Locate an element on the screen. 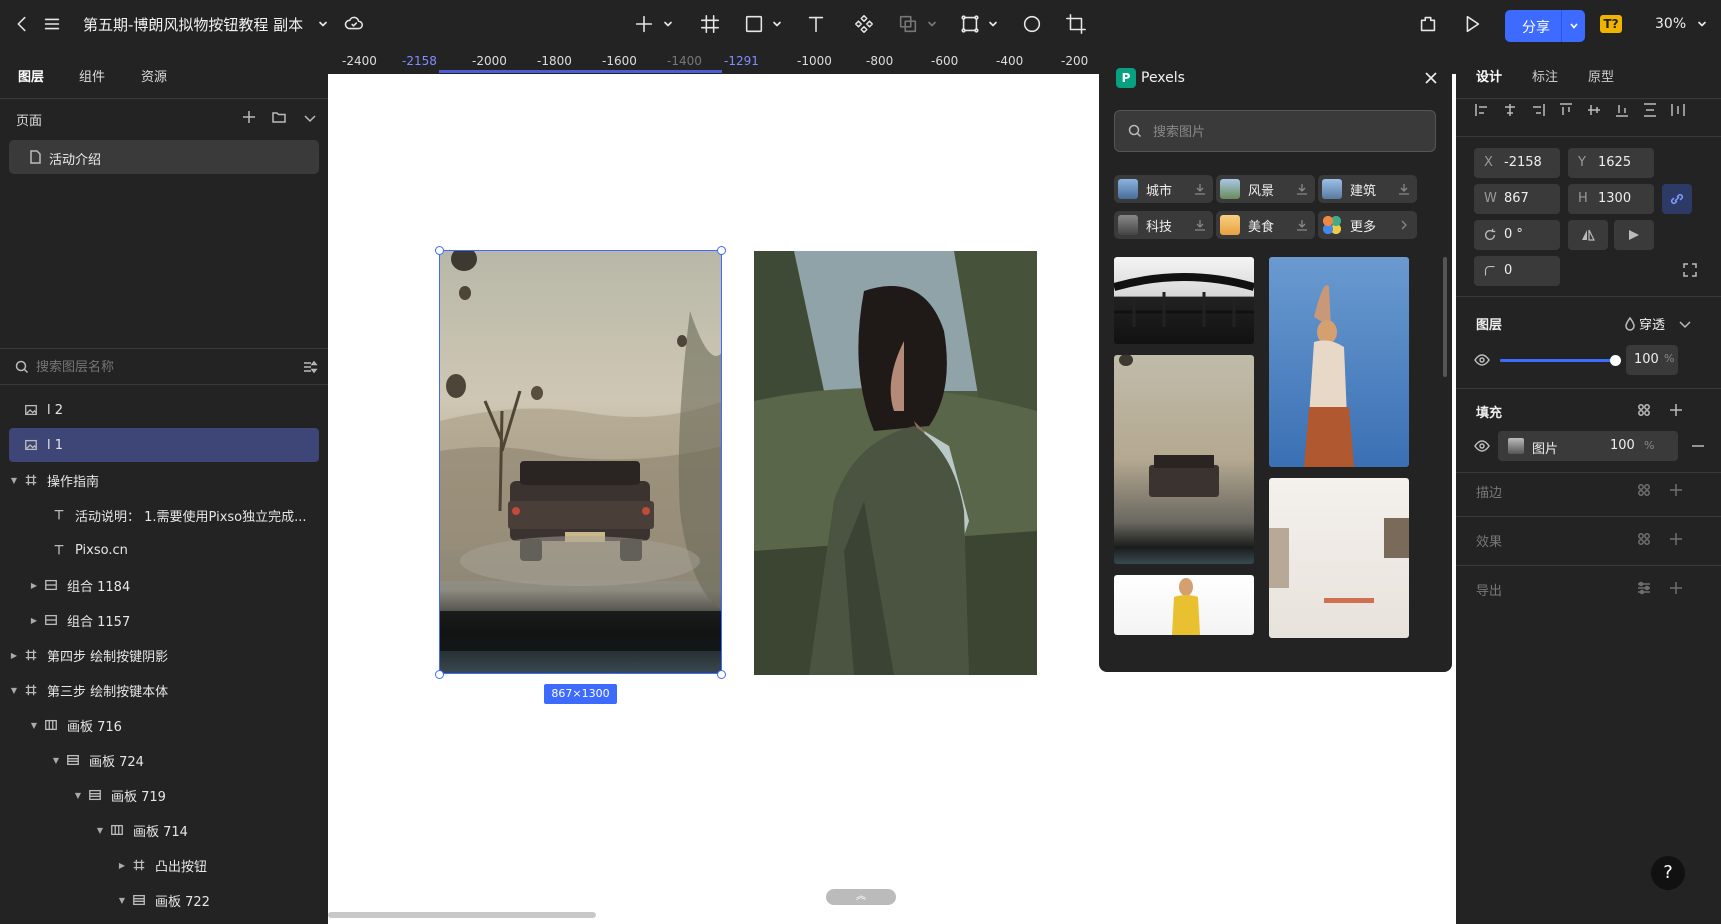  fill-eye-icon is located at coordinates (1482, 446).